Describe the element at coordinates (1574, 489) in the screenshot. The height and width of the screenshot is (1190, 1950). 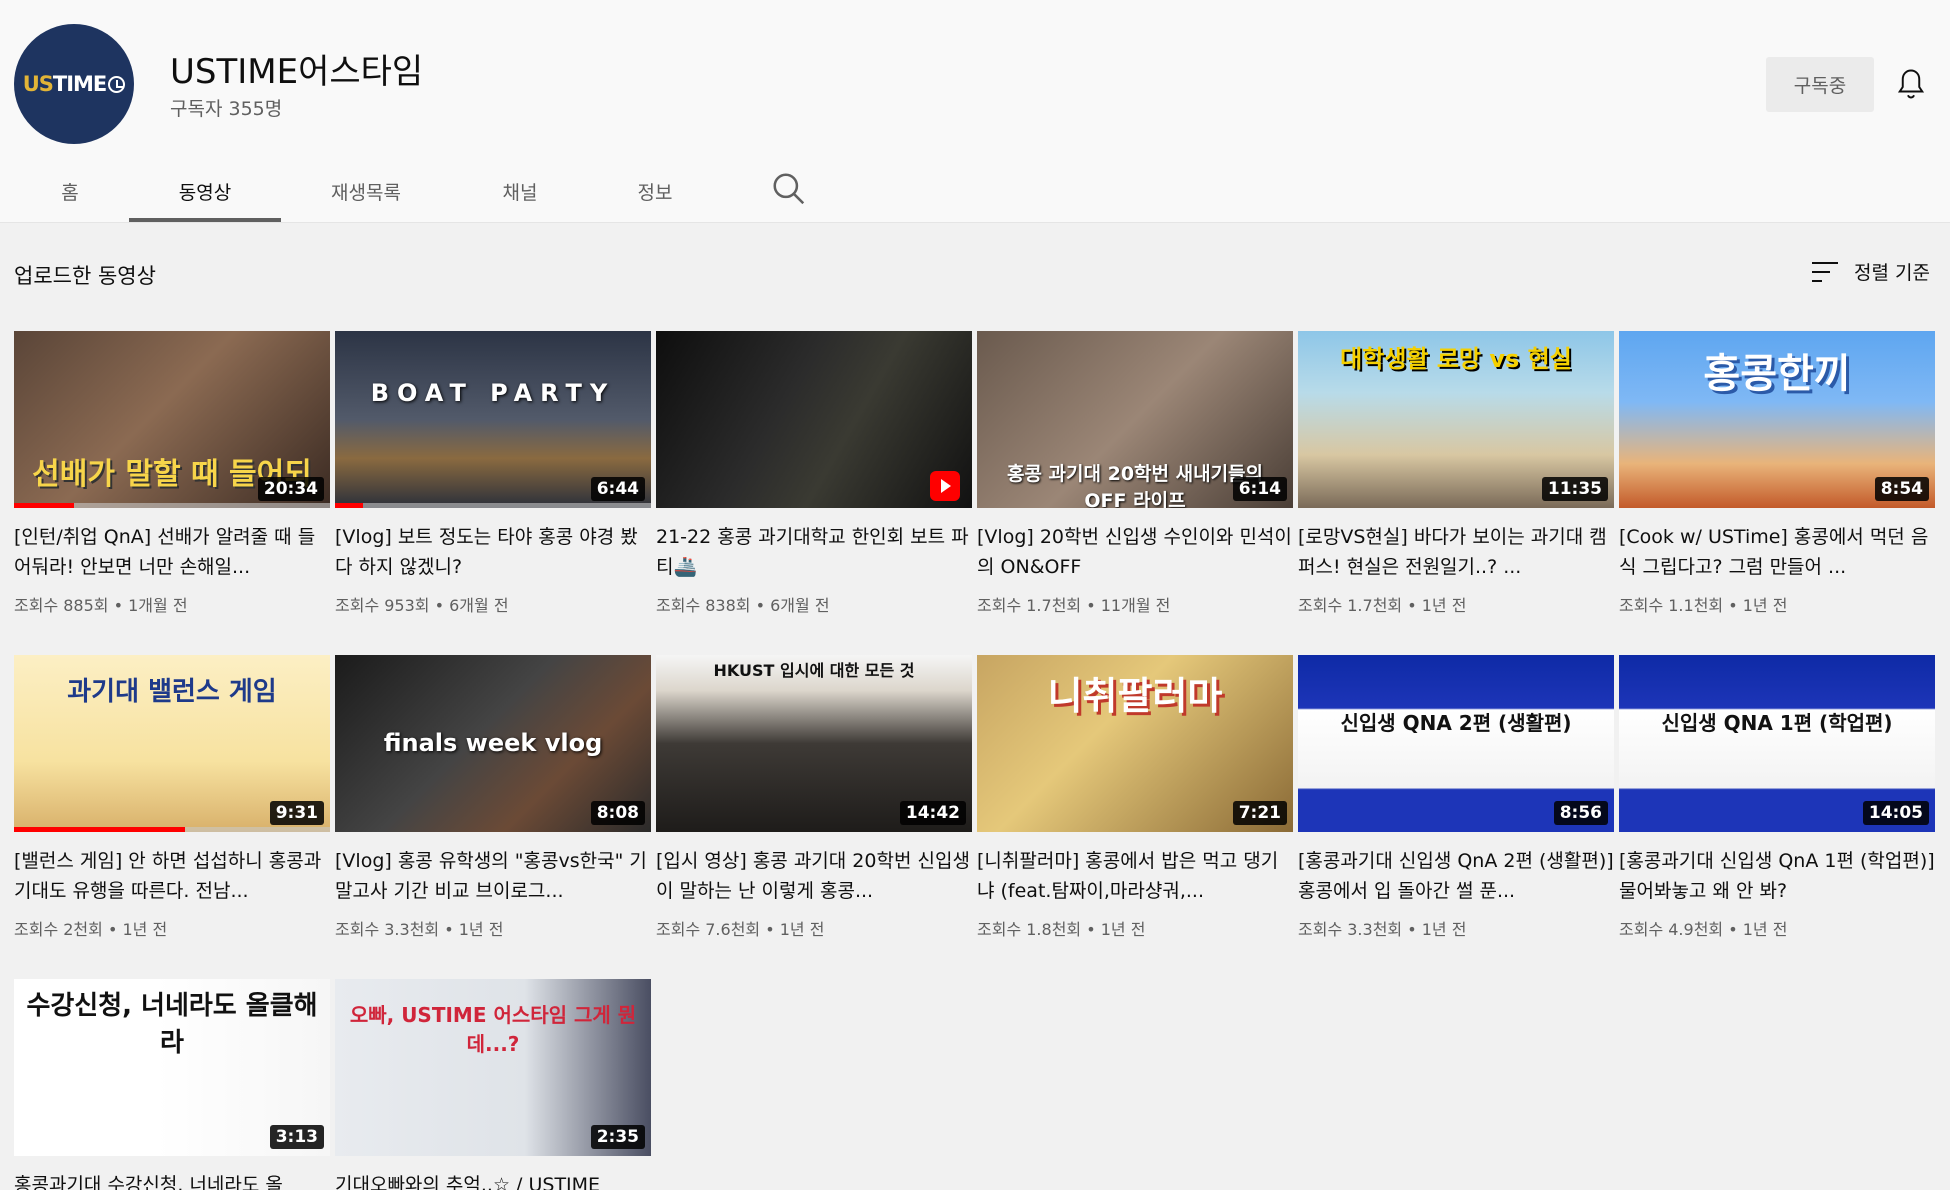
I see `duration-badge: 11:35` at that location.